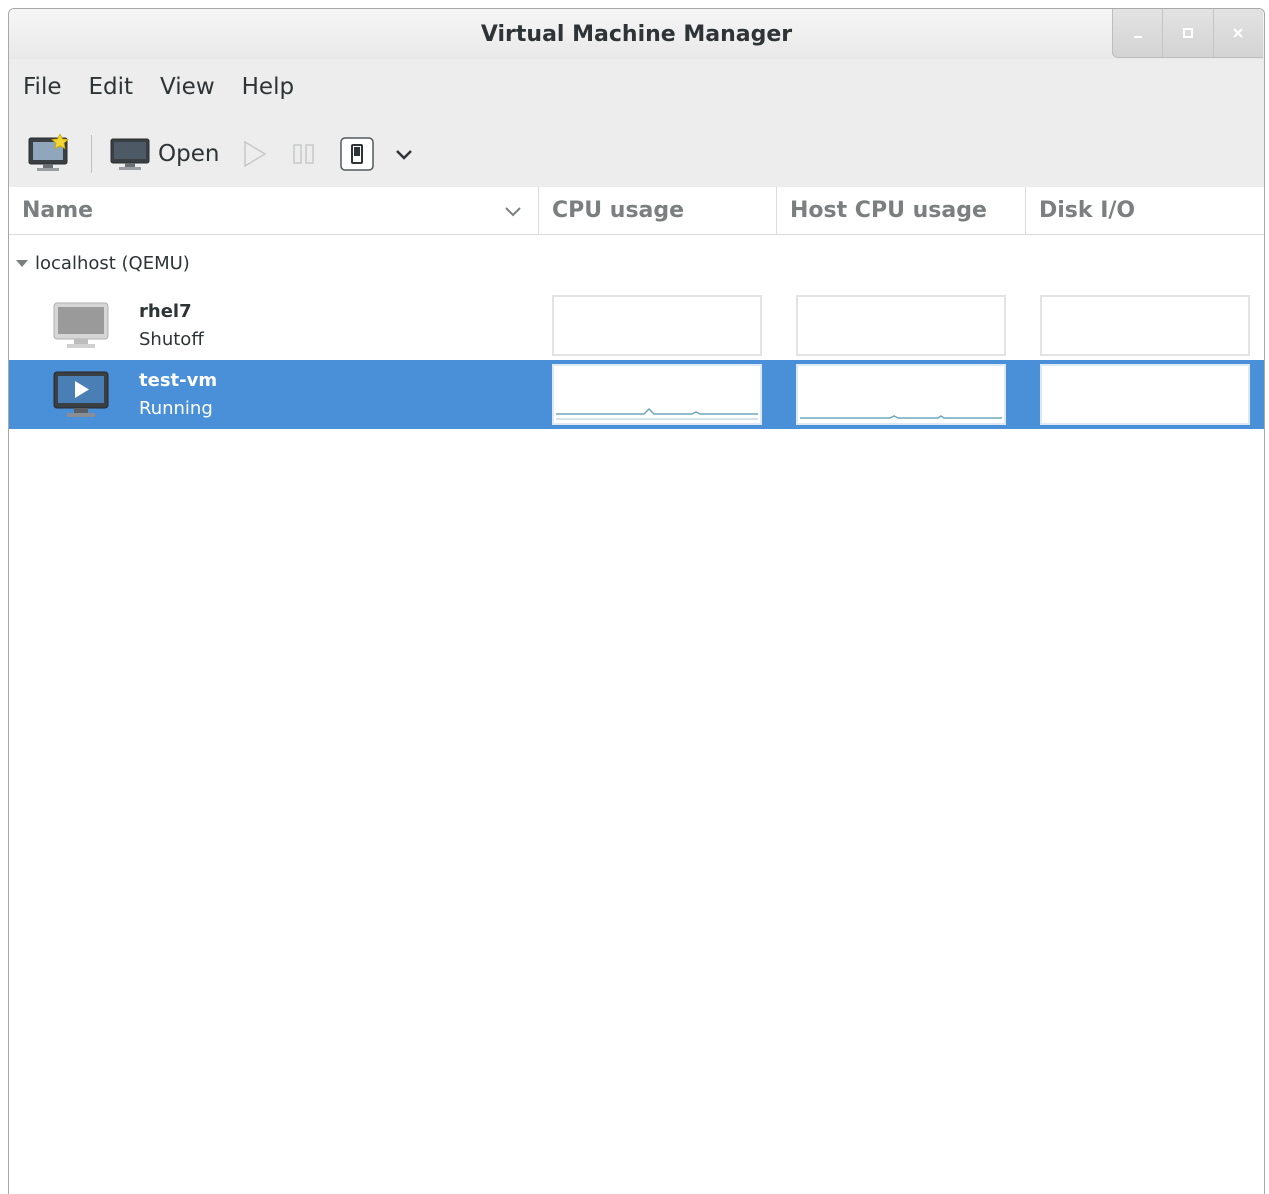  Describe the element at coordinates (58, 210) in the screenshot. I see `column-name-label: Name` at that location.